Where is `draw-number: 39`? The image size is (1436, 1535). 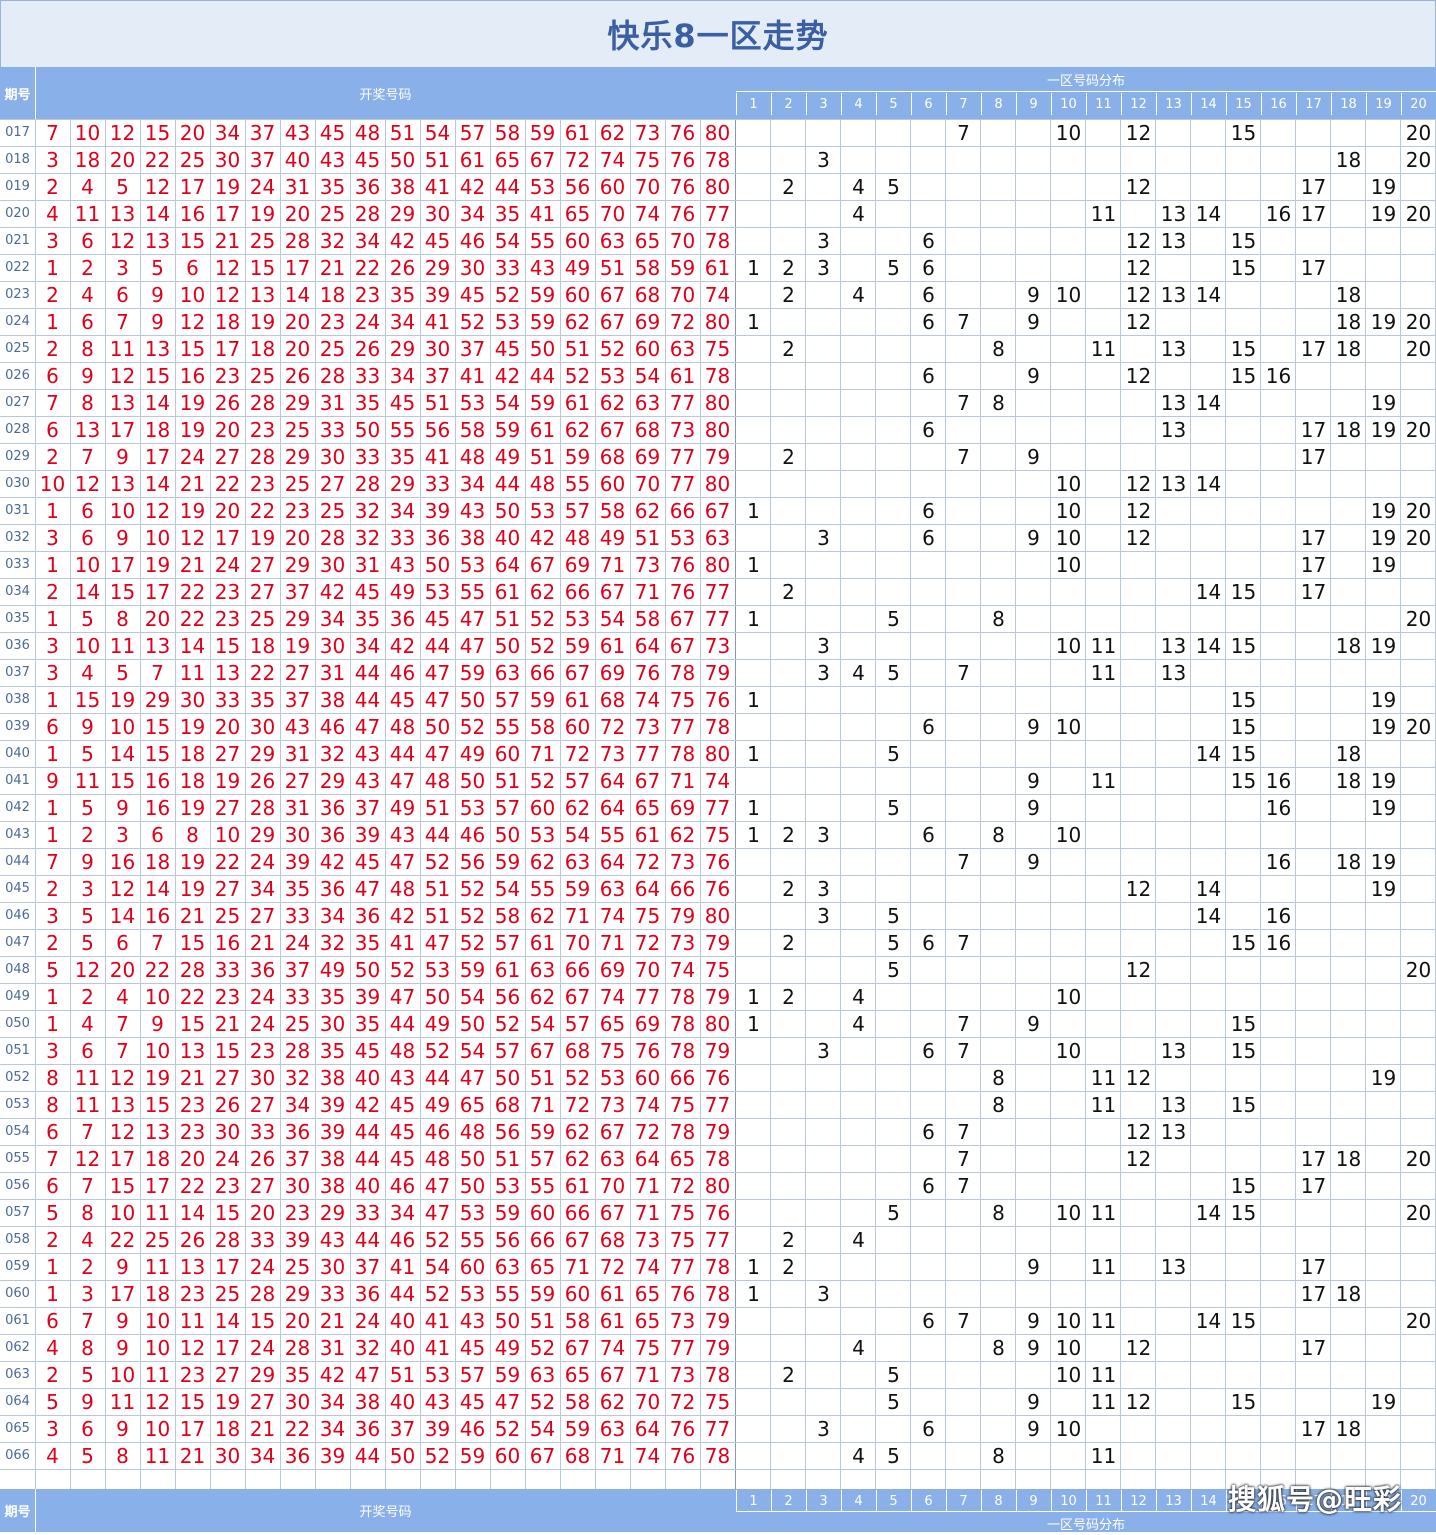
draw-number: 39 is located at coordinates (437, 294).